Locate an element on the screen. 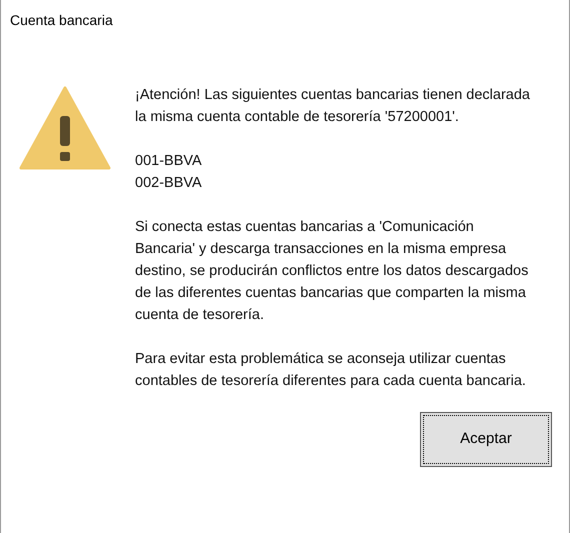  warning-icon is located at coordinates (65, 128).